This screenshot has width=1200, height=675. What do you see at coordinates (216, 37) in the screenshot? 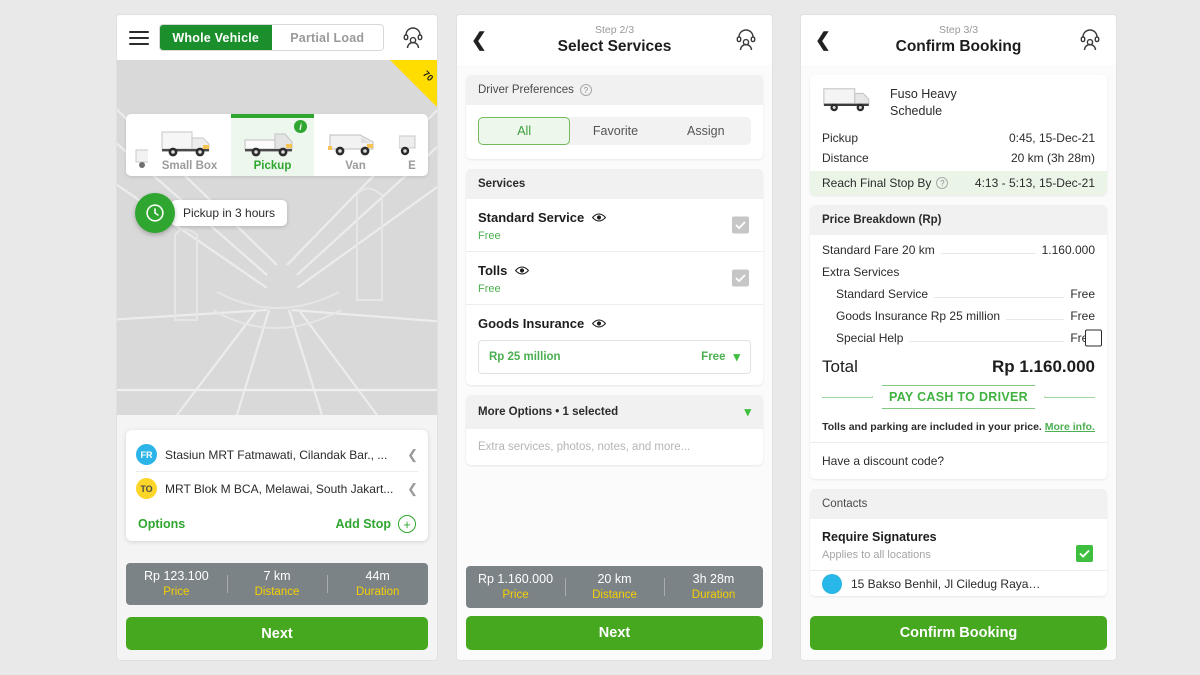
I see `tab-whole-vehicle: Whole Vehicle` at bounding box center [216, 37].